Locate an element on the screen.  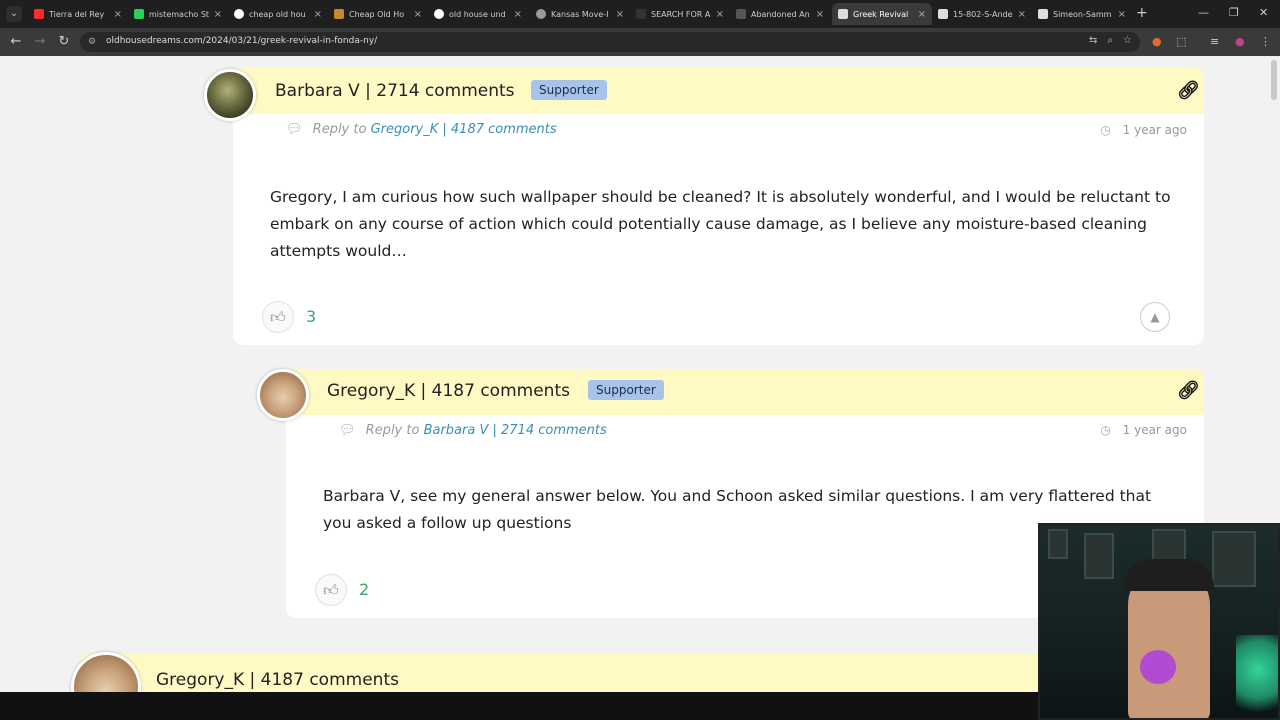
tab-15-802: 15-802-S-Ande × is located at coordinates (982, 14).